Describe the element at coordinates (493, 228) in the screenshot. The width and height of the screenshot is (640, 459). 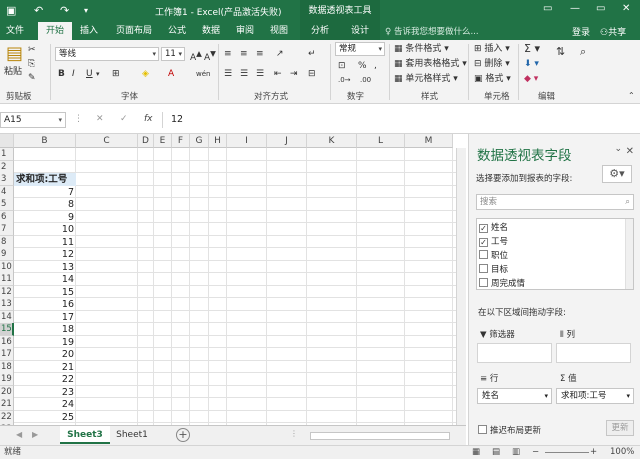
I see `field-item: ✓ 姓名` at that location.